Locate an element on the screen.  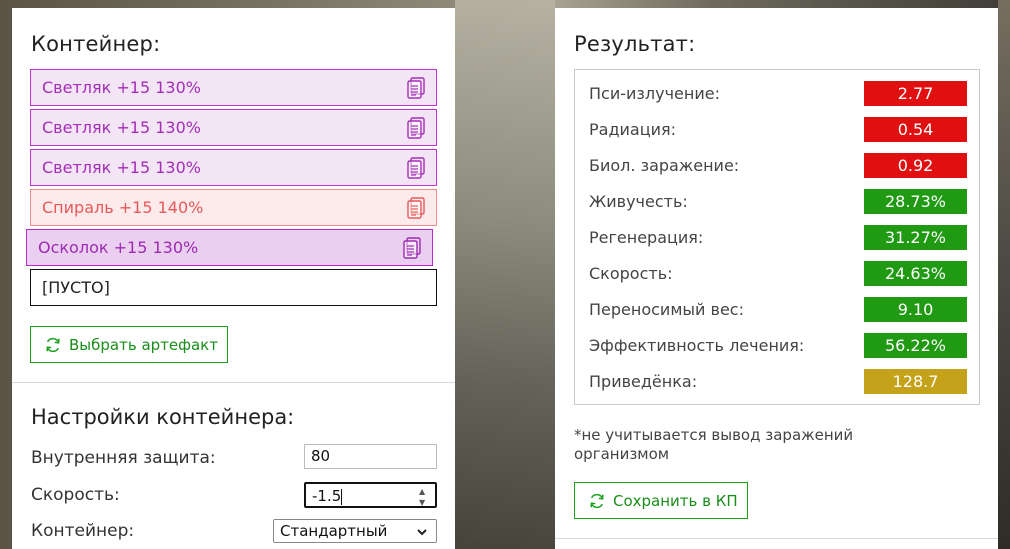
result-value-badge: 24.63% is located at coordinates (915, 273).